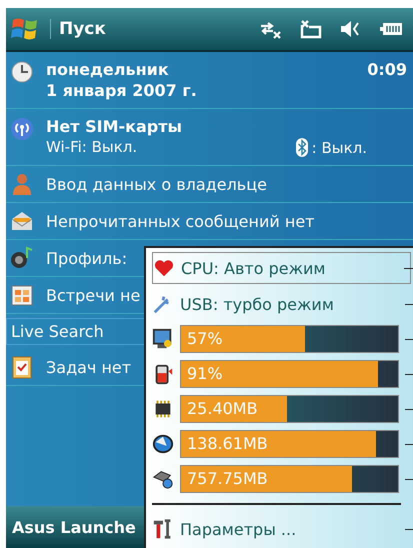 Image resolution: width=413 pixels, height=548 pixels. I want to click on no-signal-icon, so click(311, 29).